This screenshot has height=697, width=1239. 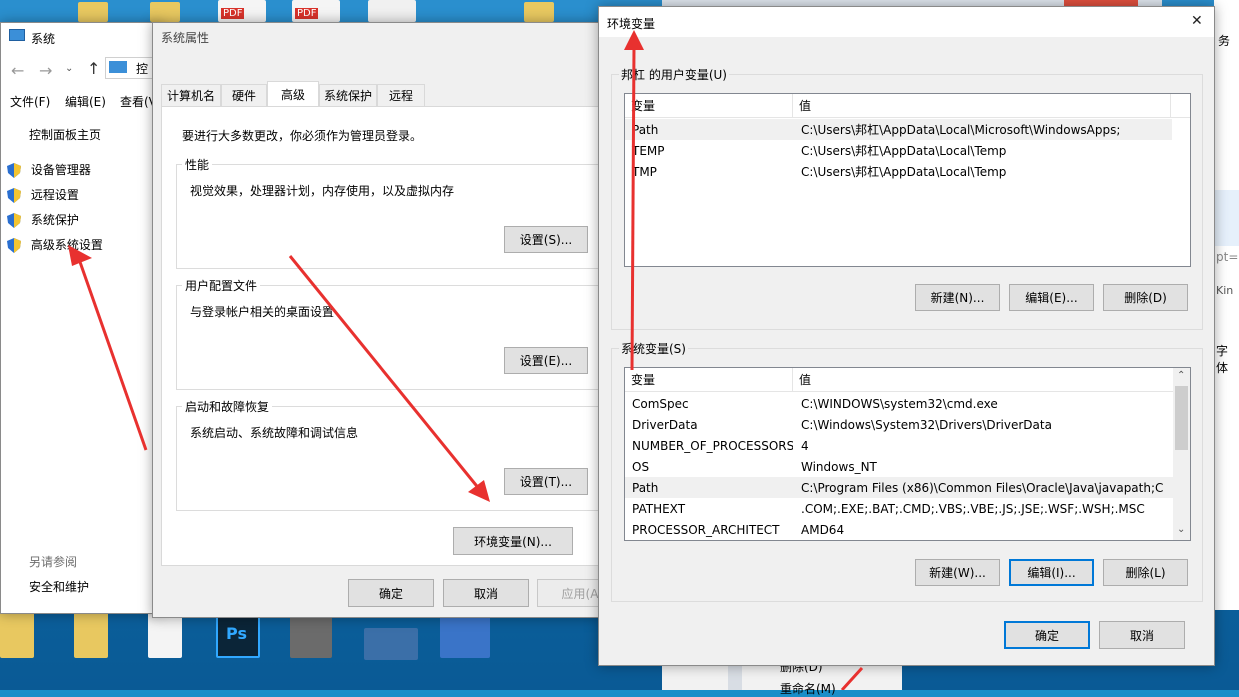 What do you see at coordinates (389, 378) in the screenshot?
I see `arrow-to-environment-button` at bounding box center [389, 378].